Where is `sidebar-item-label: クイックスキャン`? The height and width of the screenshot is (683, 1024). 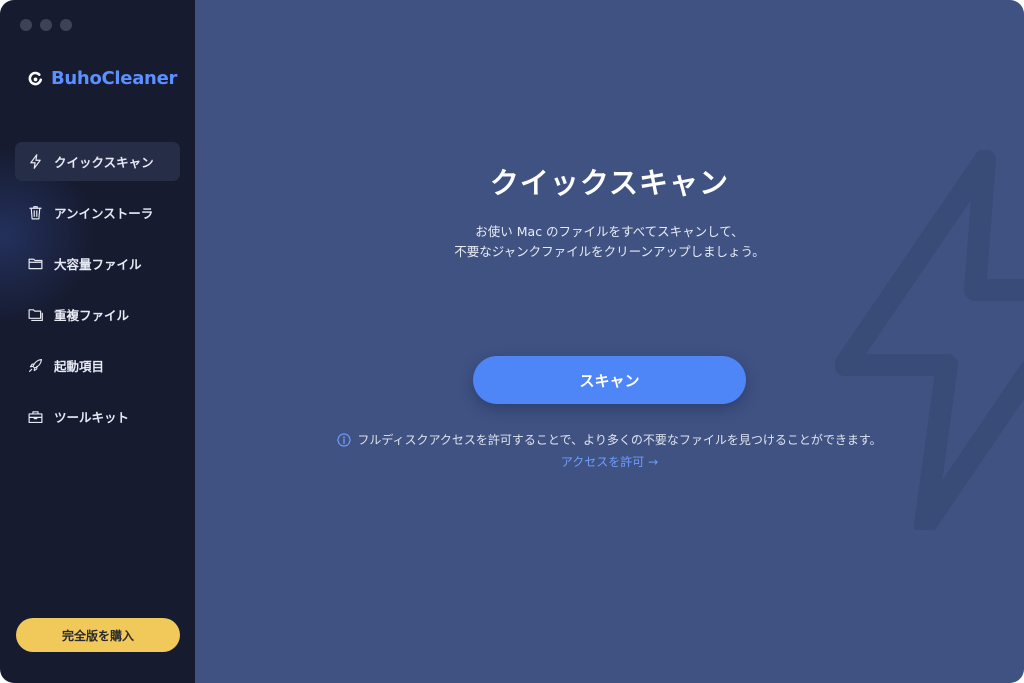 sidebar-item-label: クイックスキャン is located at coordinates (104, 162).